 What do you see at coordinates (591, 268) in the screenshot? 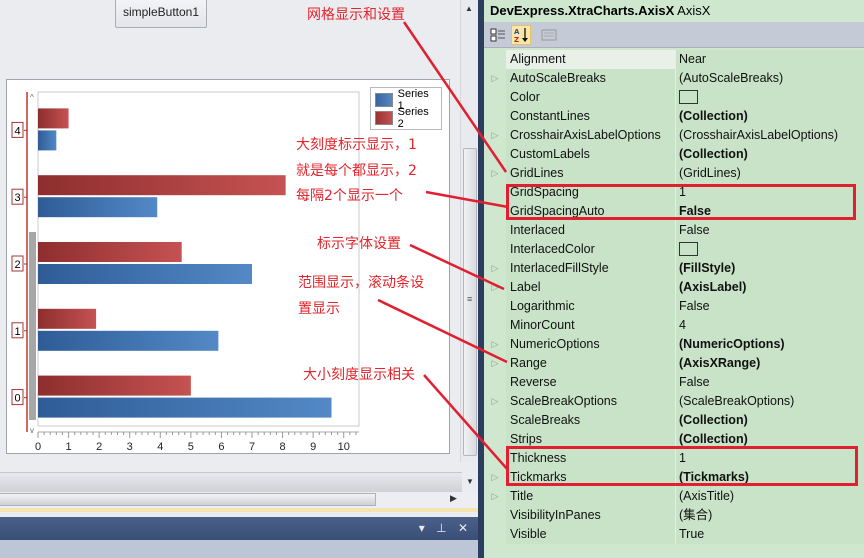
I see `property-name: InterlacedFillStyle` at bounding box center [591, 268].